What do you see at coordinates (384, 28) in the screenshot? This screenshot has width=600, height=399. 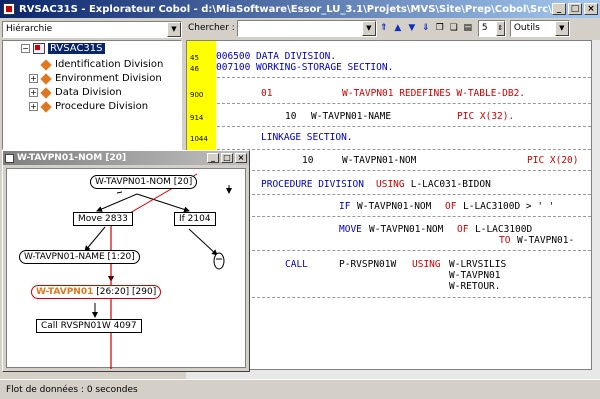 I see `find-prev-icon: ⇑` at bounding box center [384, 28].